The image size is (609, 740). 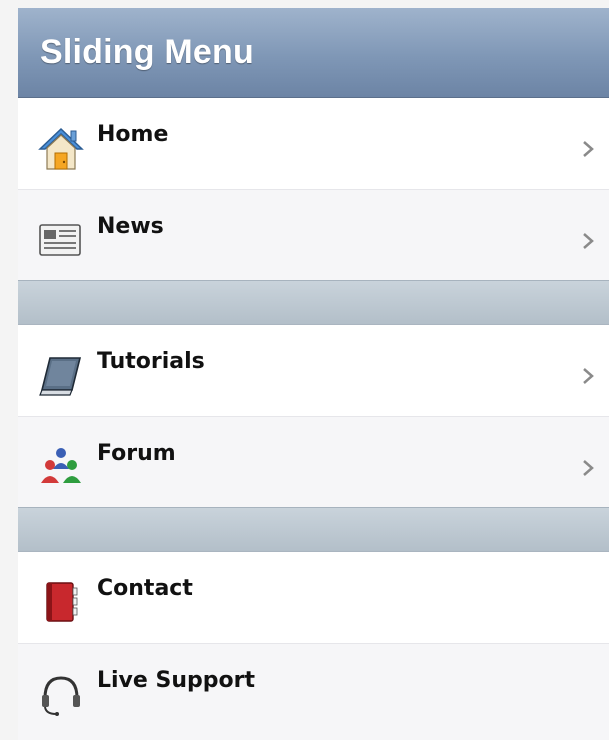 I want to click on book-icon, so click(x=61, y=375).